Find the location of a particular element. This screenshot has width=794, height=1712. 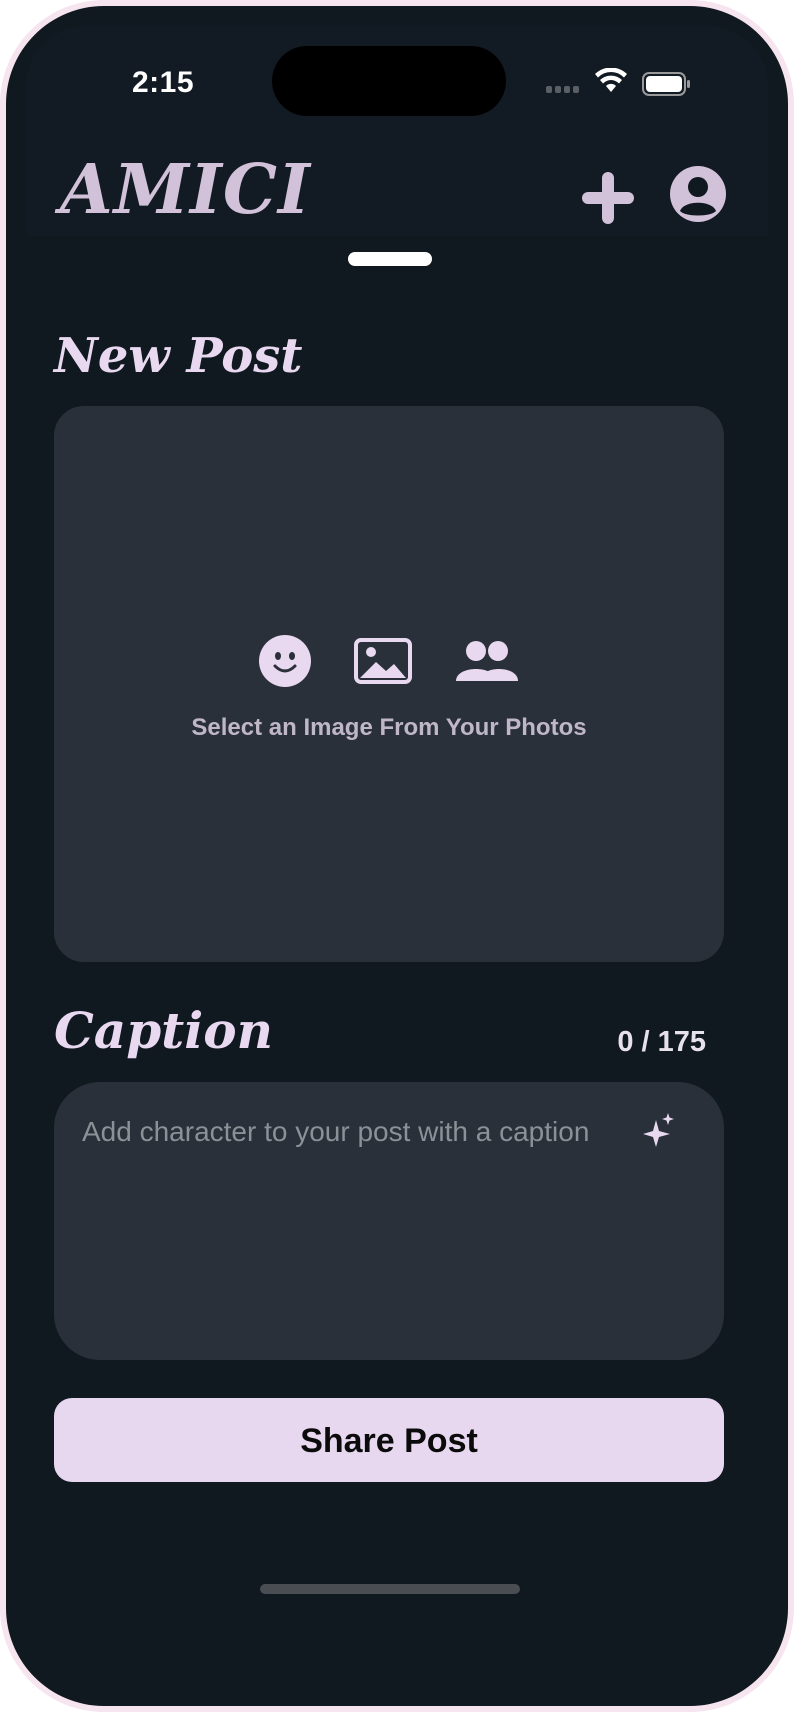

image-picker-prompt: Select an Image From Your Photos is located at coordinates (389, 727).